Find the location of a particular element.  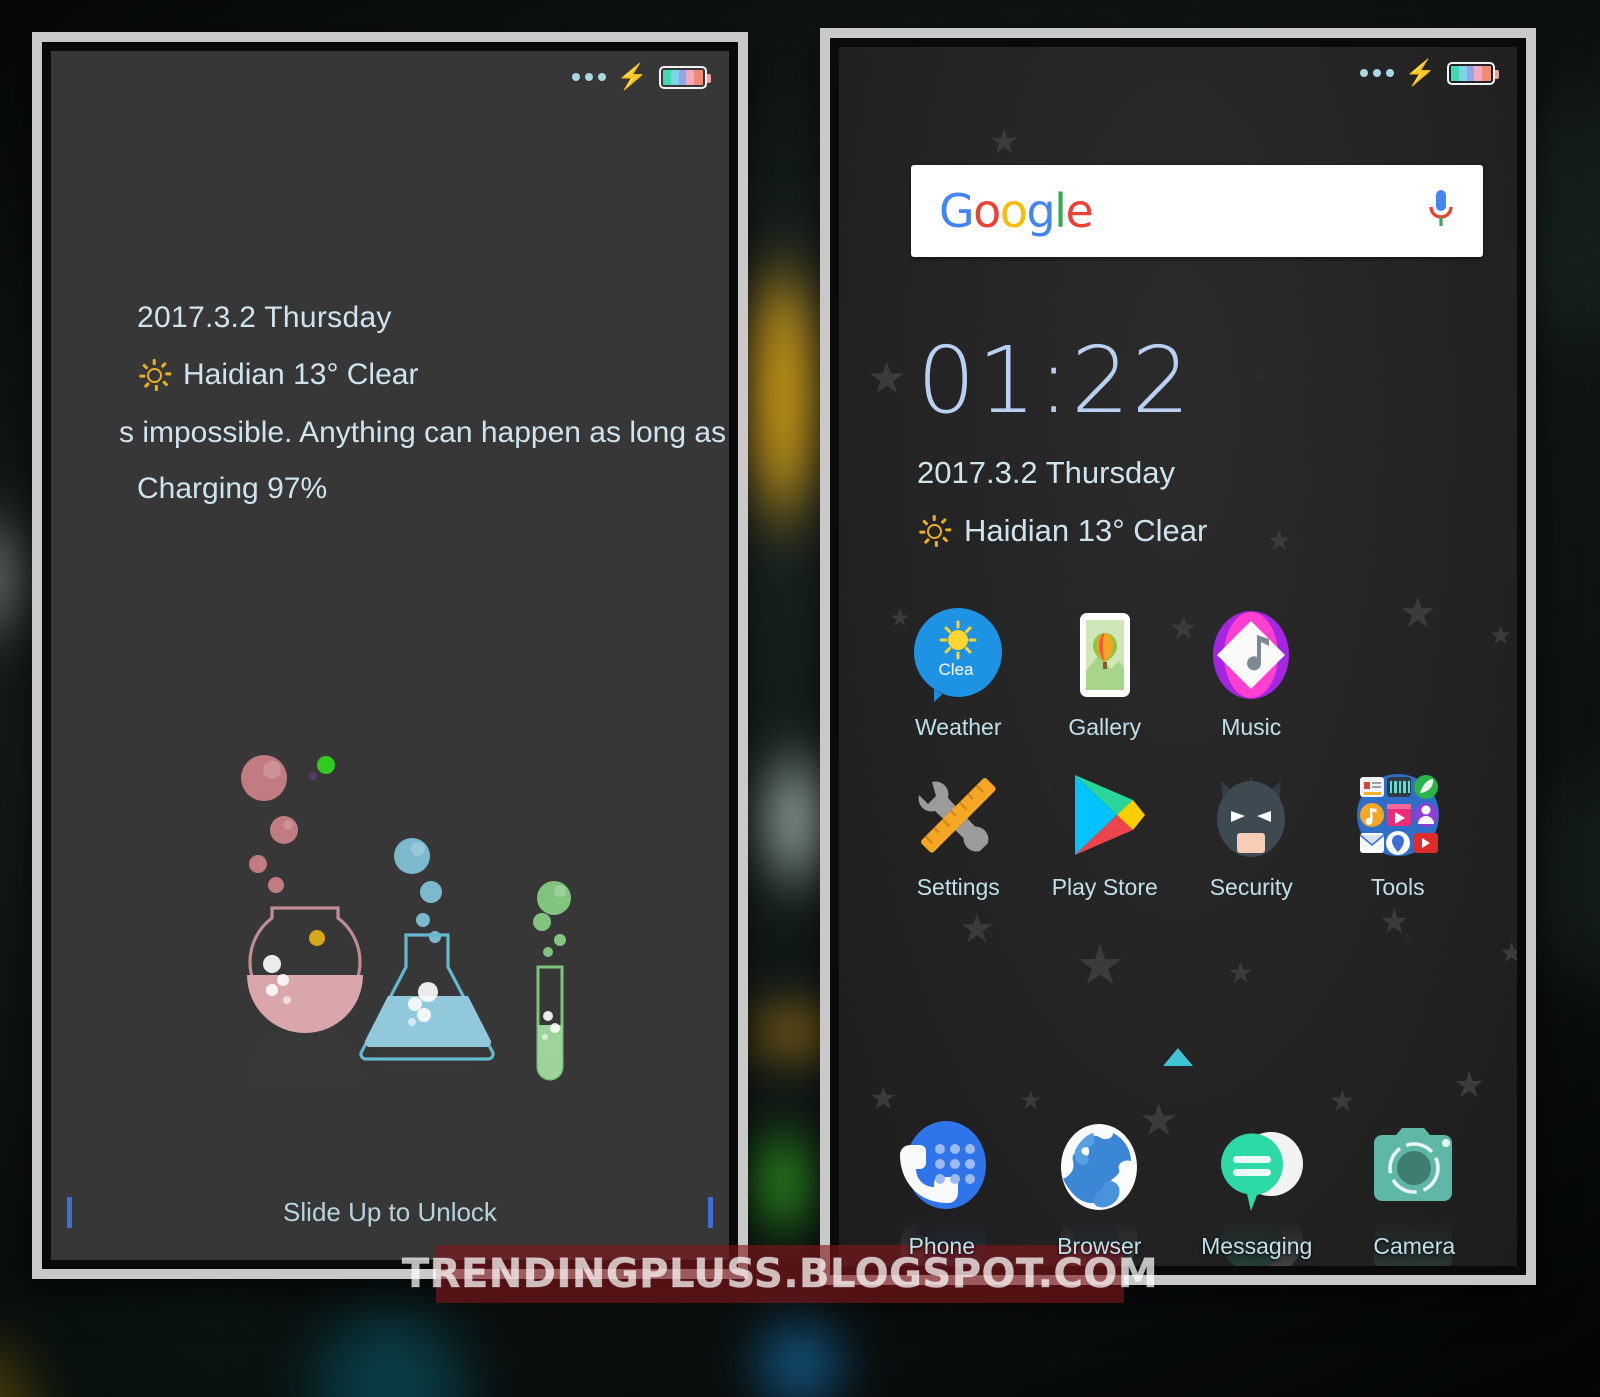

home-weather-row: Haidian 13° Clear is located at coordinates (1062, 531).